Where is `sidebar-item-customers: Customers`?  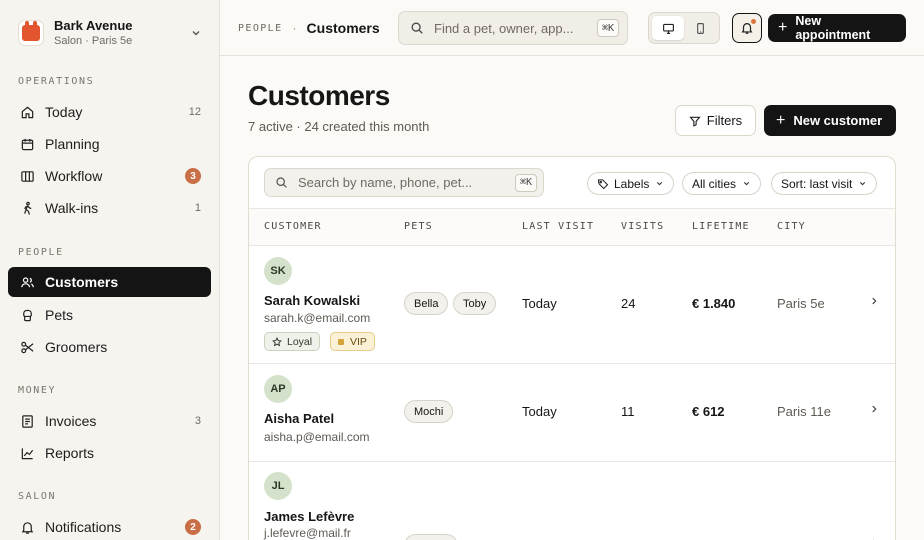 sidebar-item-customers: Customers is located at coordinates (109, 282).